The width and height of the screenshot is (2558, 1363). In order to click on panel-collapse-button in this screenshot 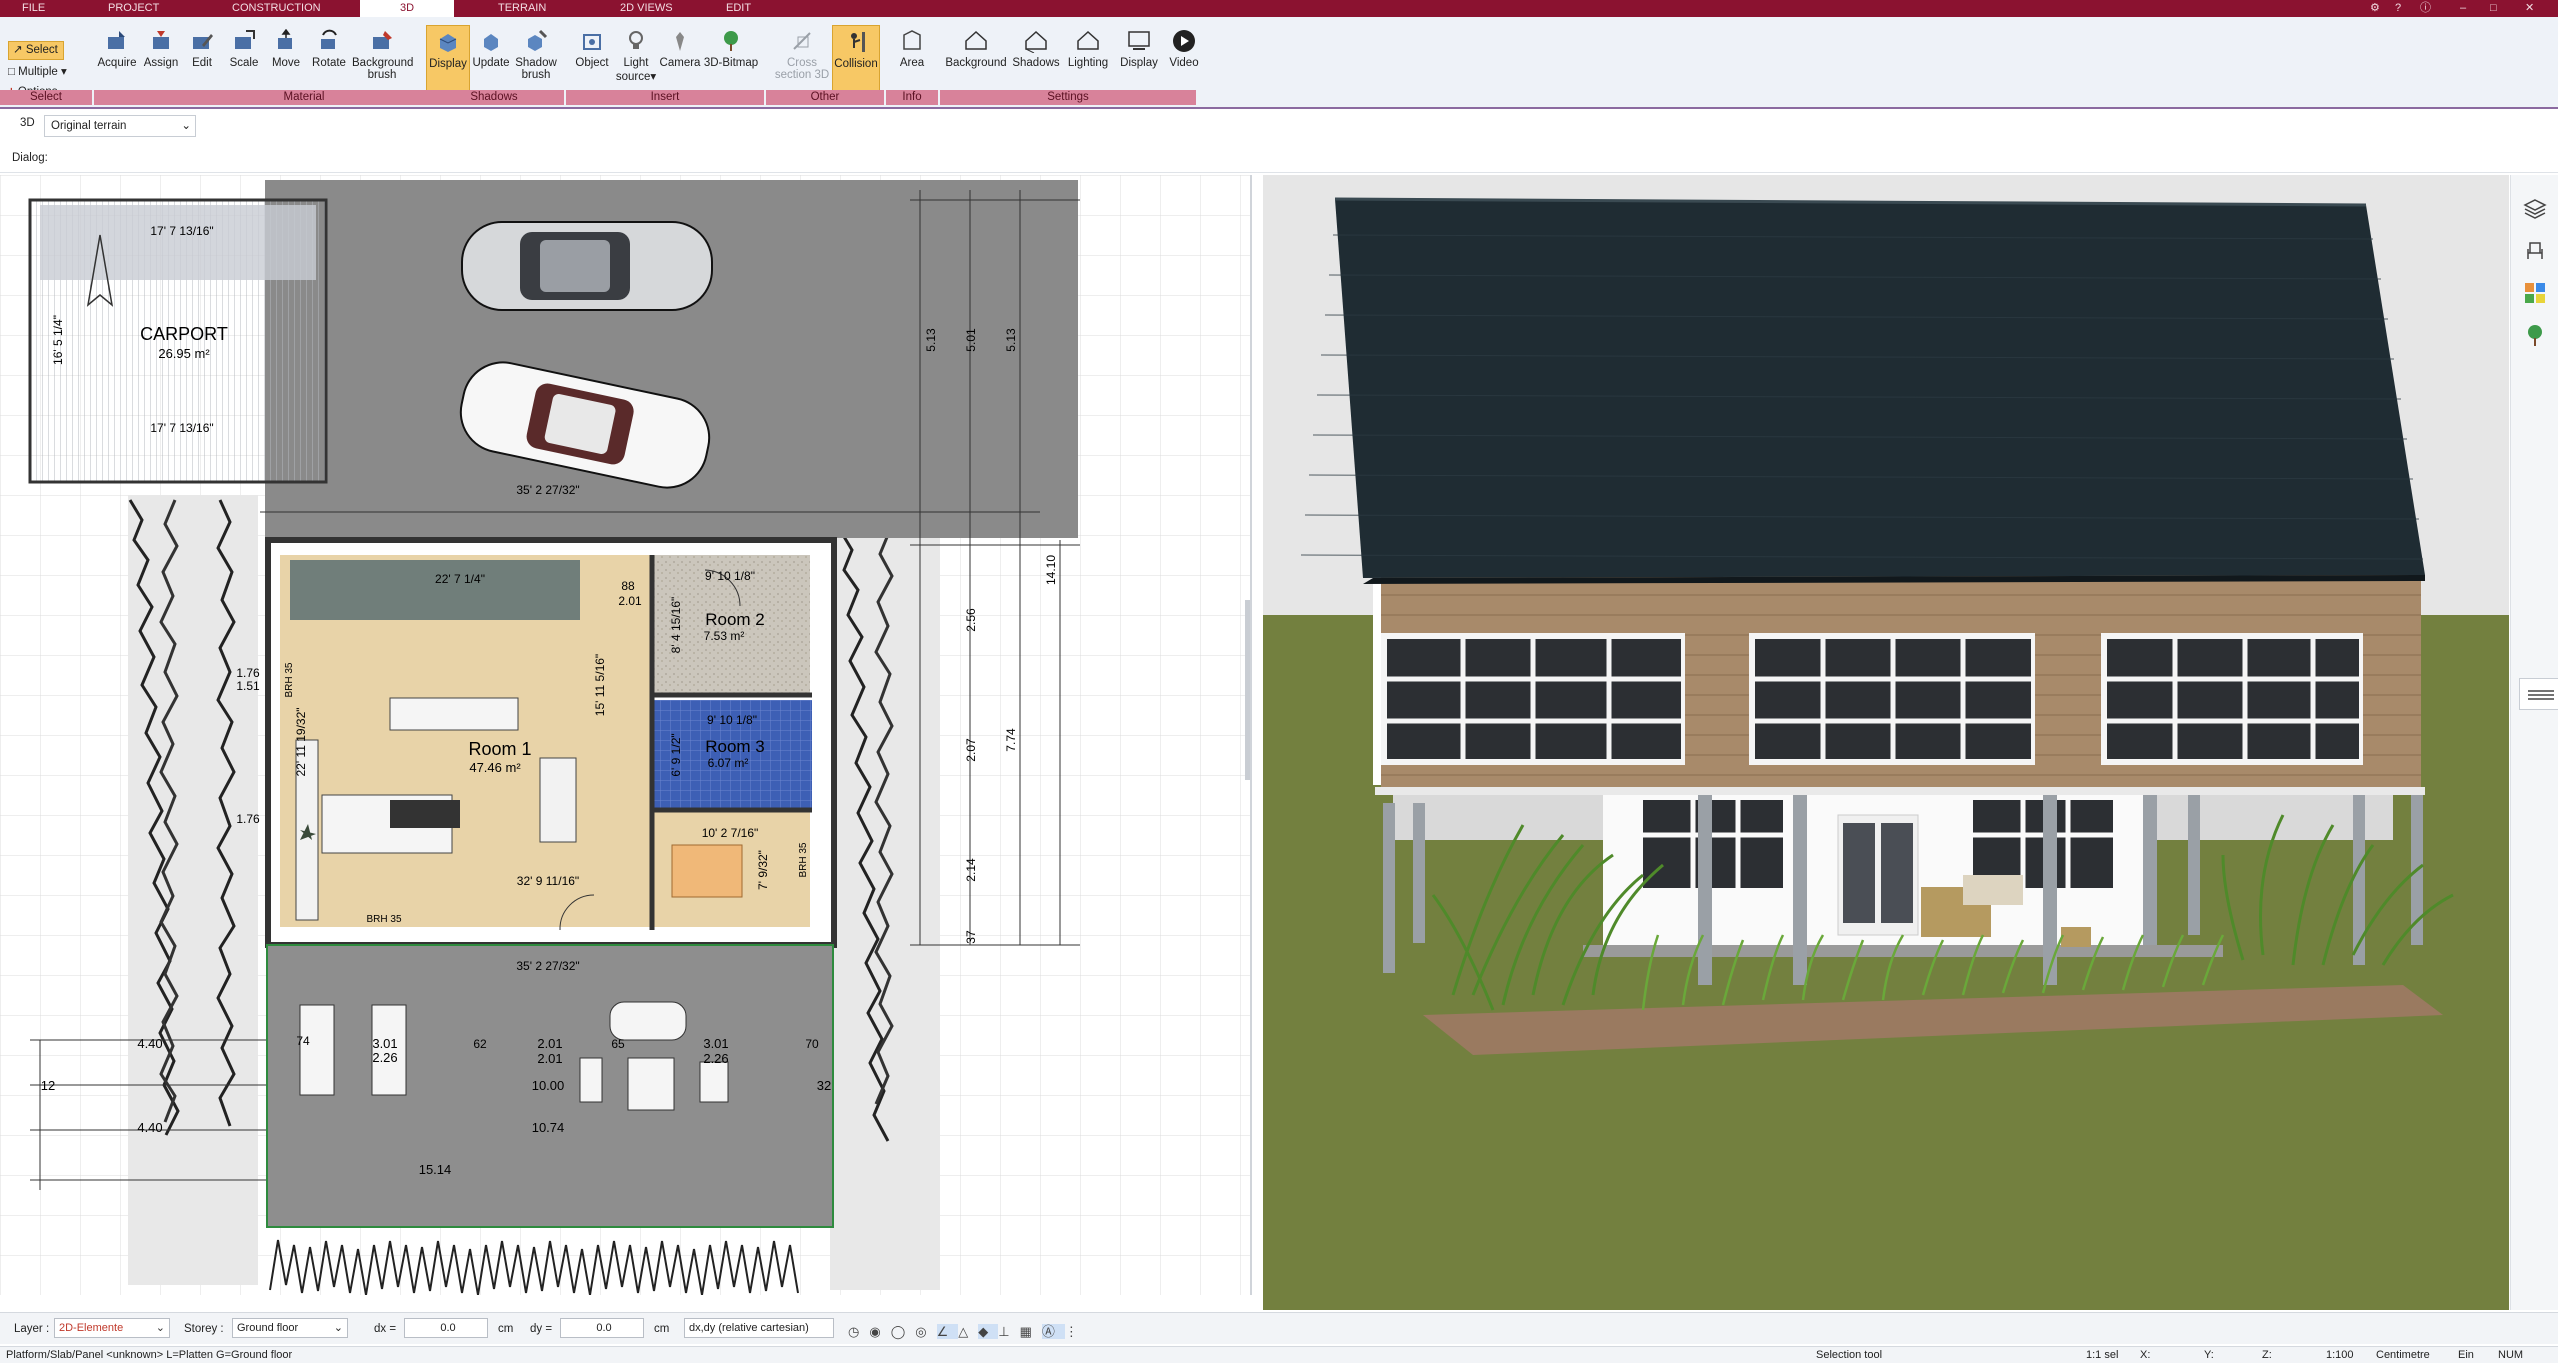, I will do `click(2538, 694)`.